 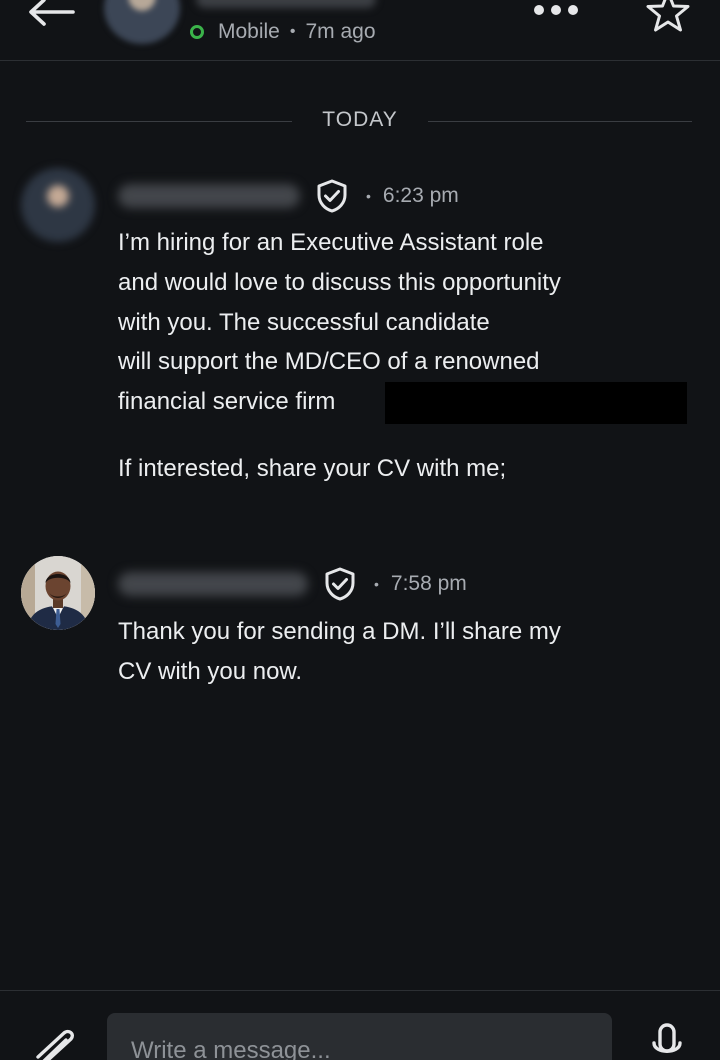 I want to click on star-icon, so click(x=668, y=16).